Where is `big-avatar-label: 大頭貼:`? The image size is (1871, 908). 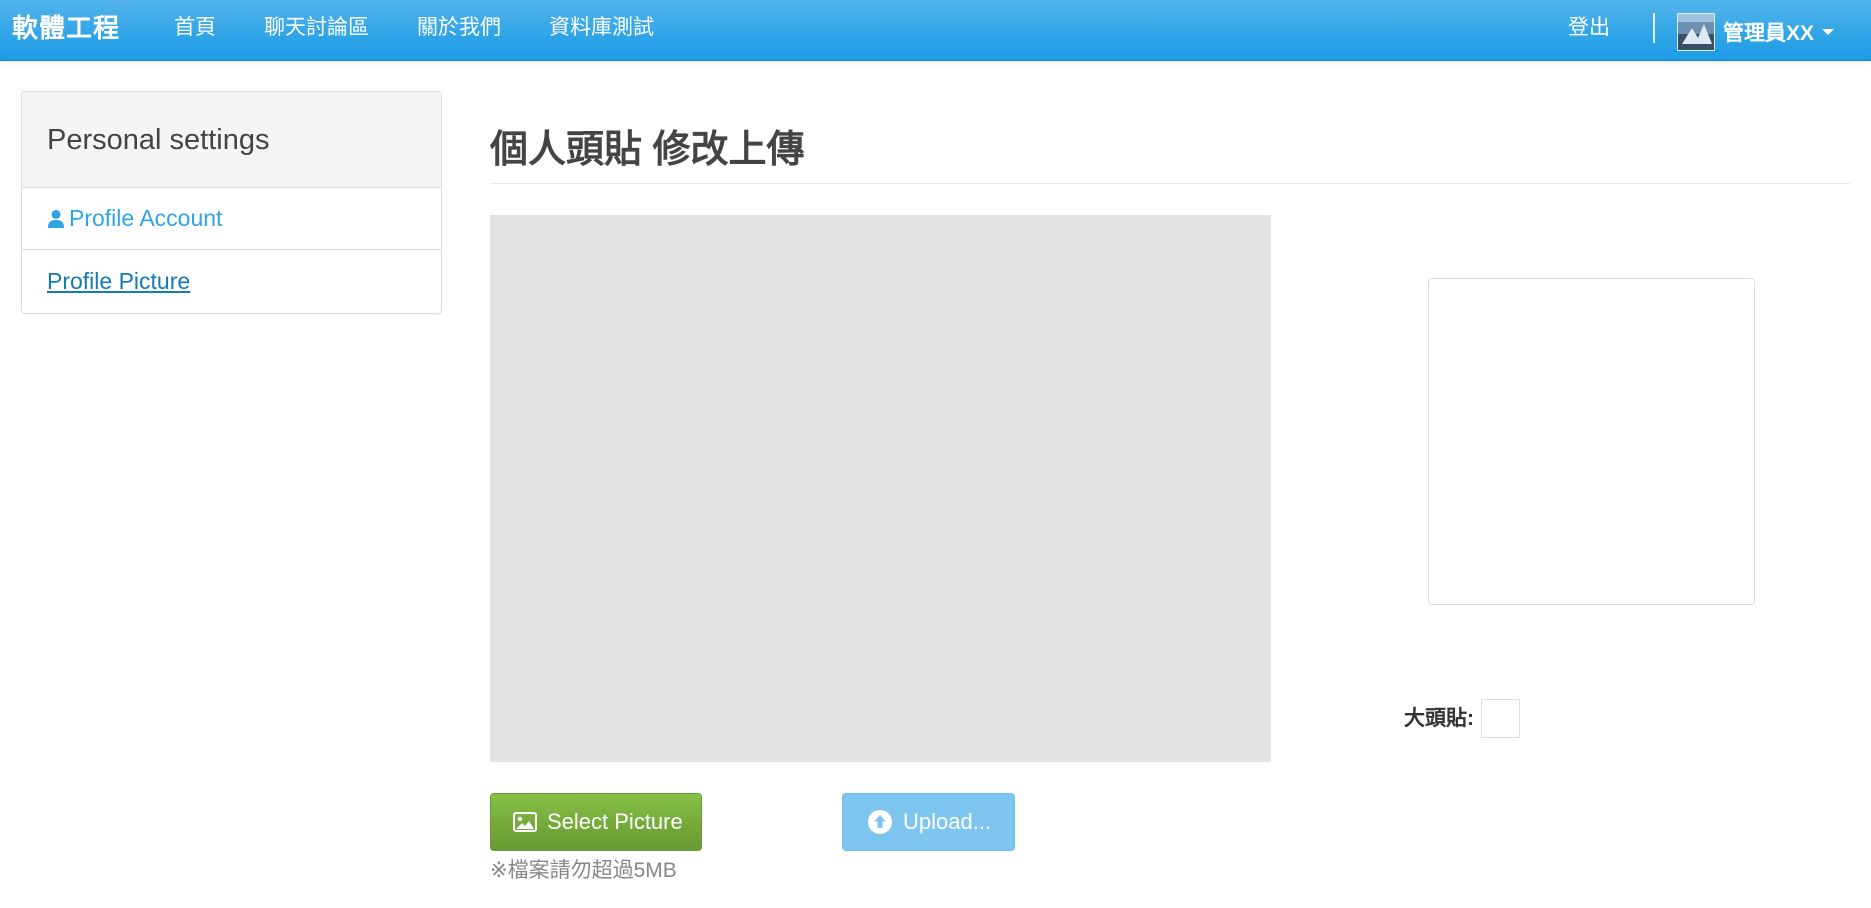 big-avatar-label: 大頭貼: is located at coordinates (1439, 718).